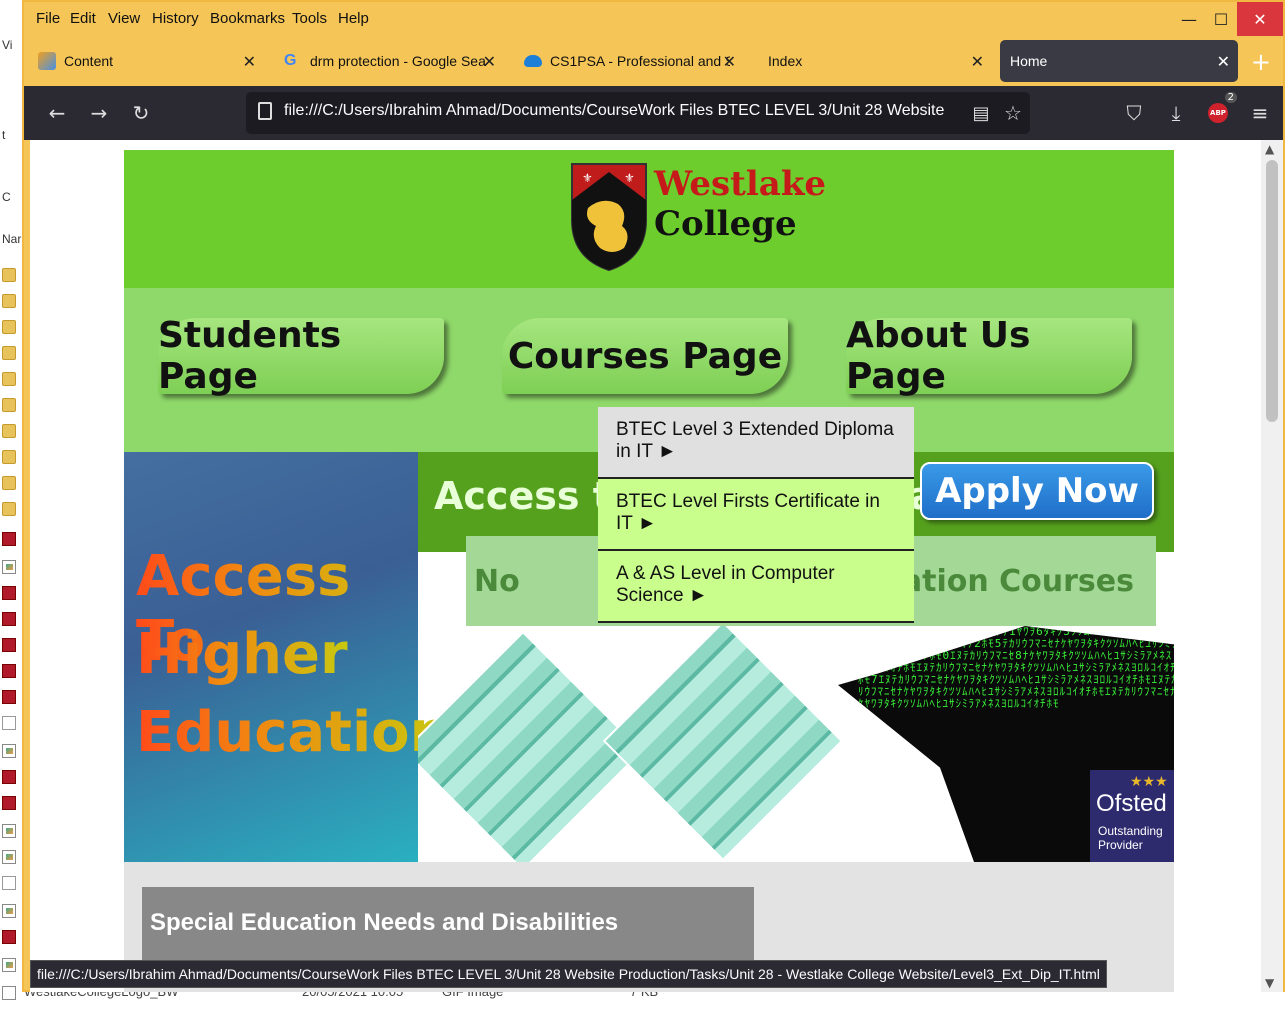 This screenshot has height=1024, width=1285. I want to click on ofsted-title: Ofsted, so click(1131, 803).